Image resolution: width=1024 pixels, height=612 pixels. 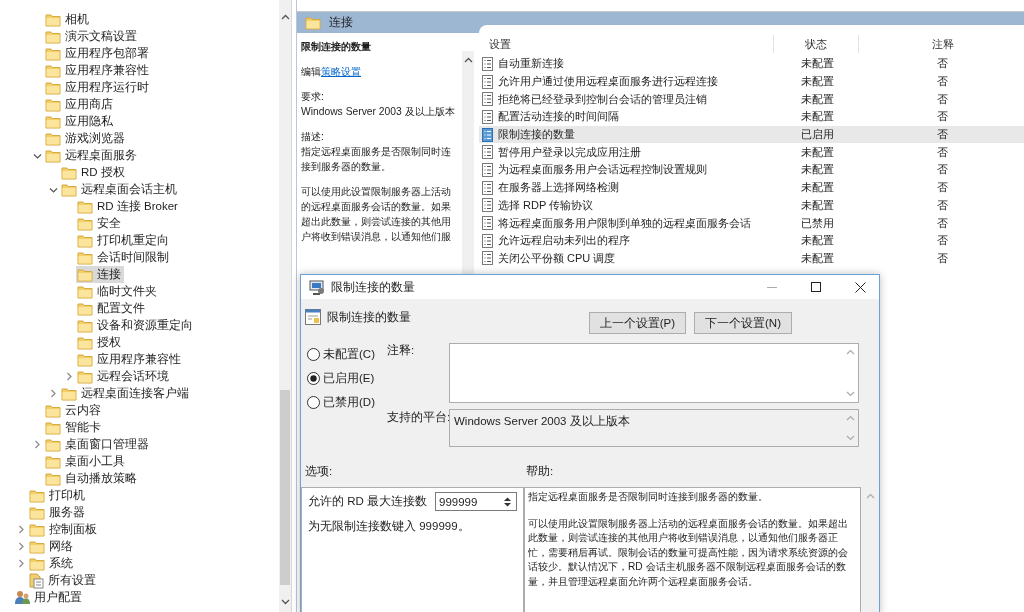 What do you see at coordinates (63, 580) in the screenshot?
I see `tree-item: 所有设置` at bounding box center [63, 580].